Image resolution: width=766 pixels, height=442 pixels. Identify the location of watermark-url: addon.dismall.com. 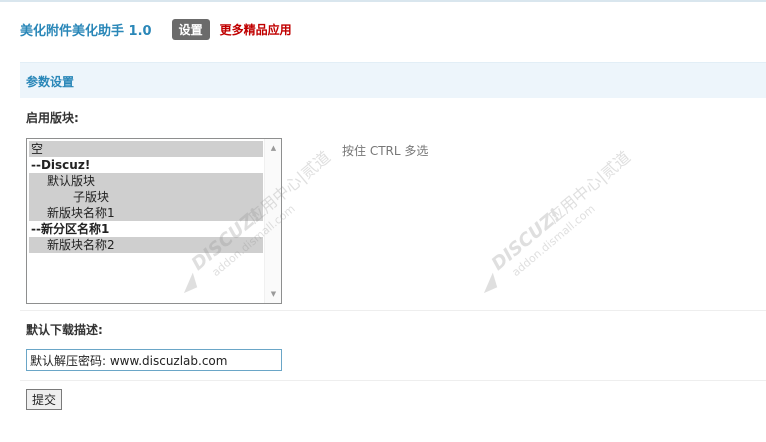
(553, 240).